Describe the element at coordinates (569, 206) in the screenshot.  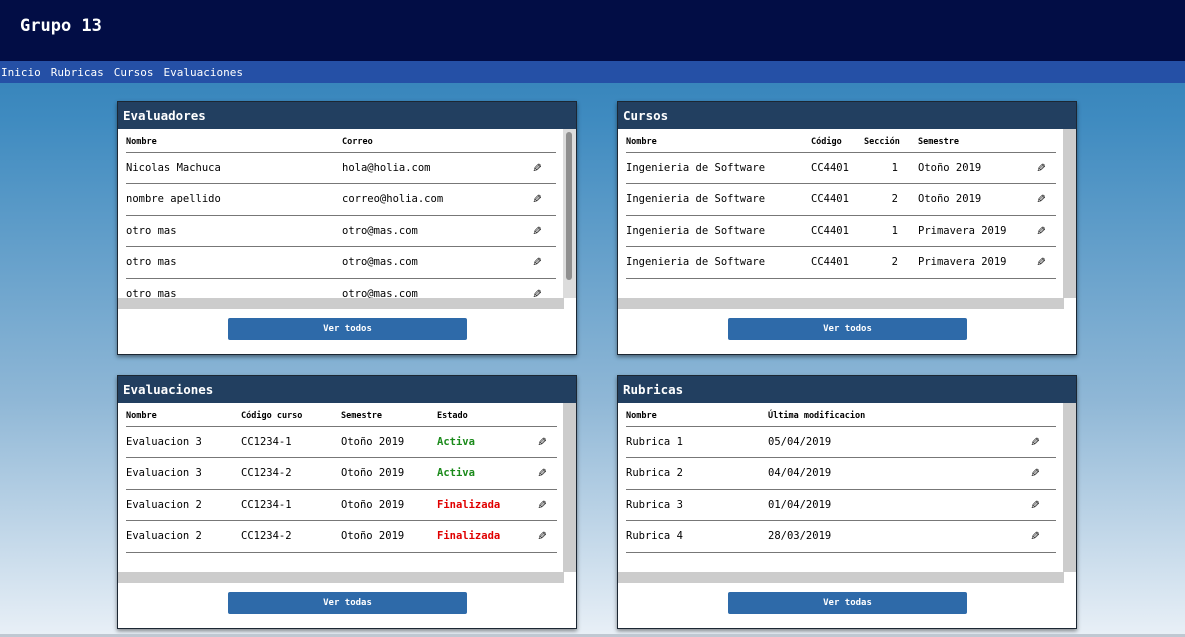
I see `scrollbar-thumb` at that location.